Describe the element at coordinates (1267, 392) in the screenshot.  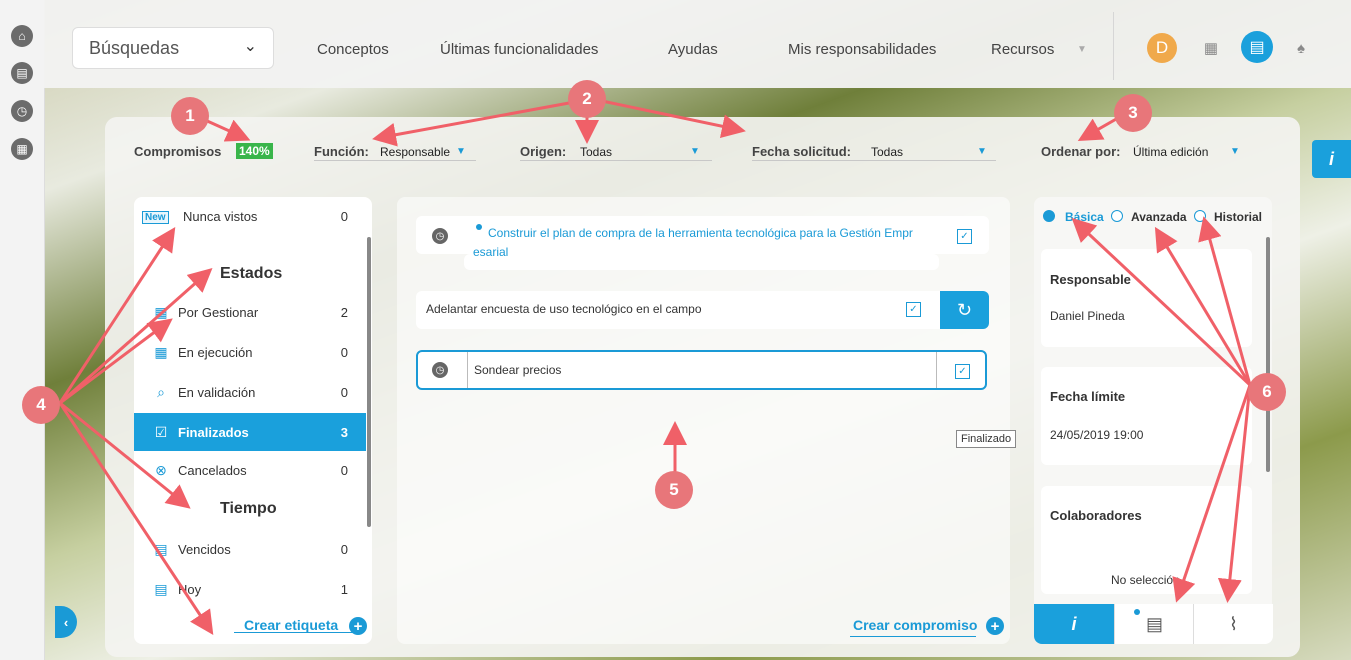
I see `annotation-marker-6: 6` at that location.